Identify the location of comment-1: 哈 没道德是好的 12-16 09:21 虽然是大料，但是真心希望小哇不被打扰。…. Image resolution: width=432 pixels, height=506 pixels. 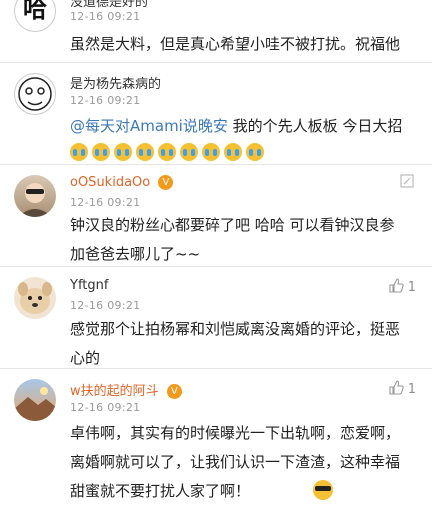
(216, 30).